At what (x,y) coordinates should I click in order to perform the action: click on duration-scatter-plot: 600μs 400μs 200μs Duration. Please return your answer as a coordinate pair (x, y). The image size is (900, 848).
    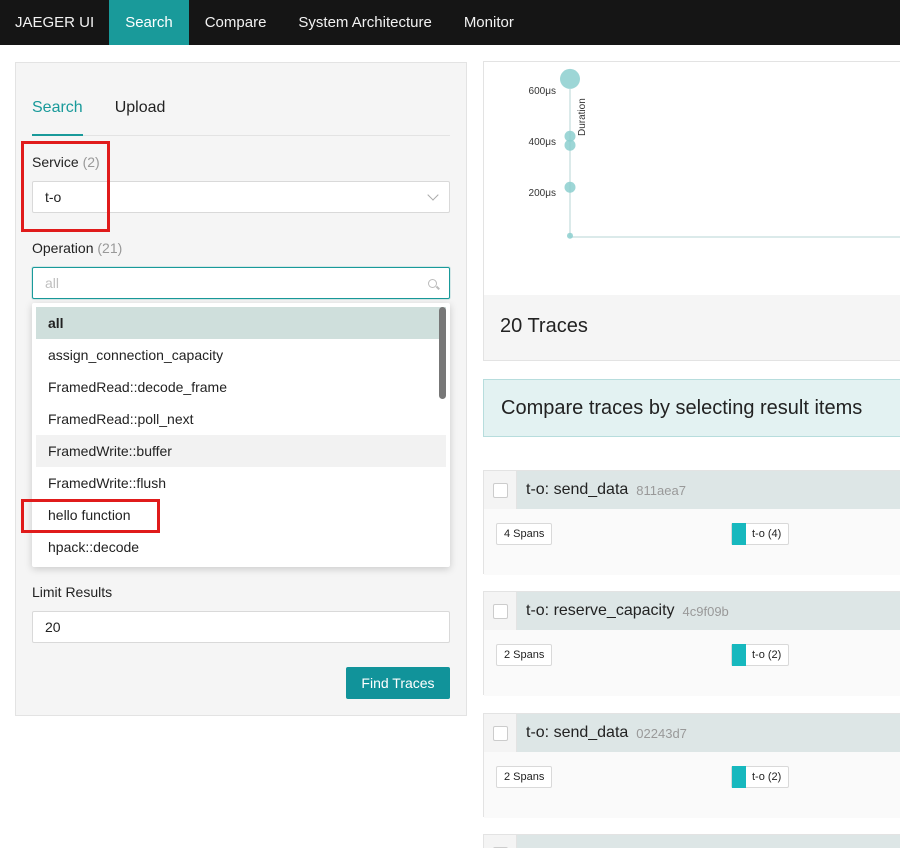
    Looking at the image, I should click on (692, 178).